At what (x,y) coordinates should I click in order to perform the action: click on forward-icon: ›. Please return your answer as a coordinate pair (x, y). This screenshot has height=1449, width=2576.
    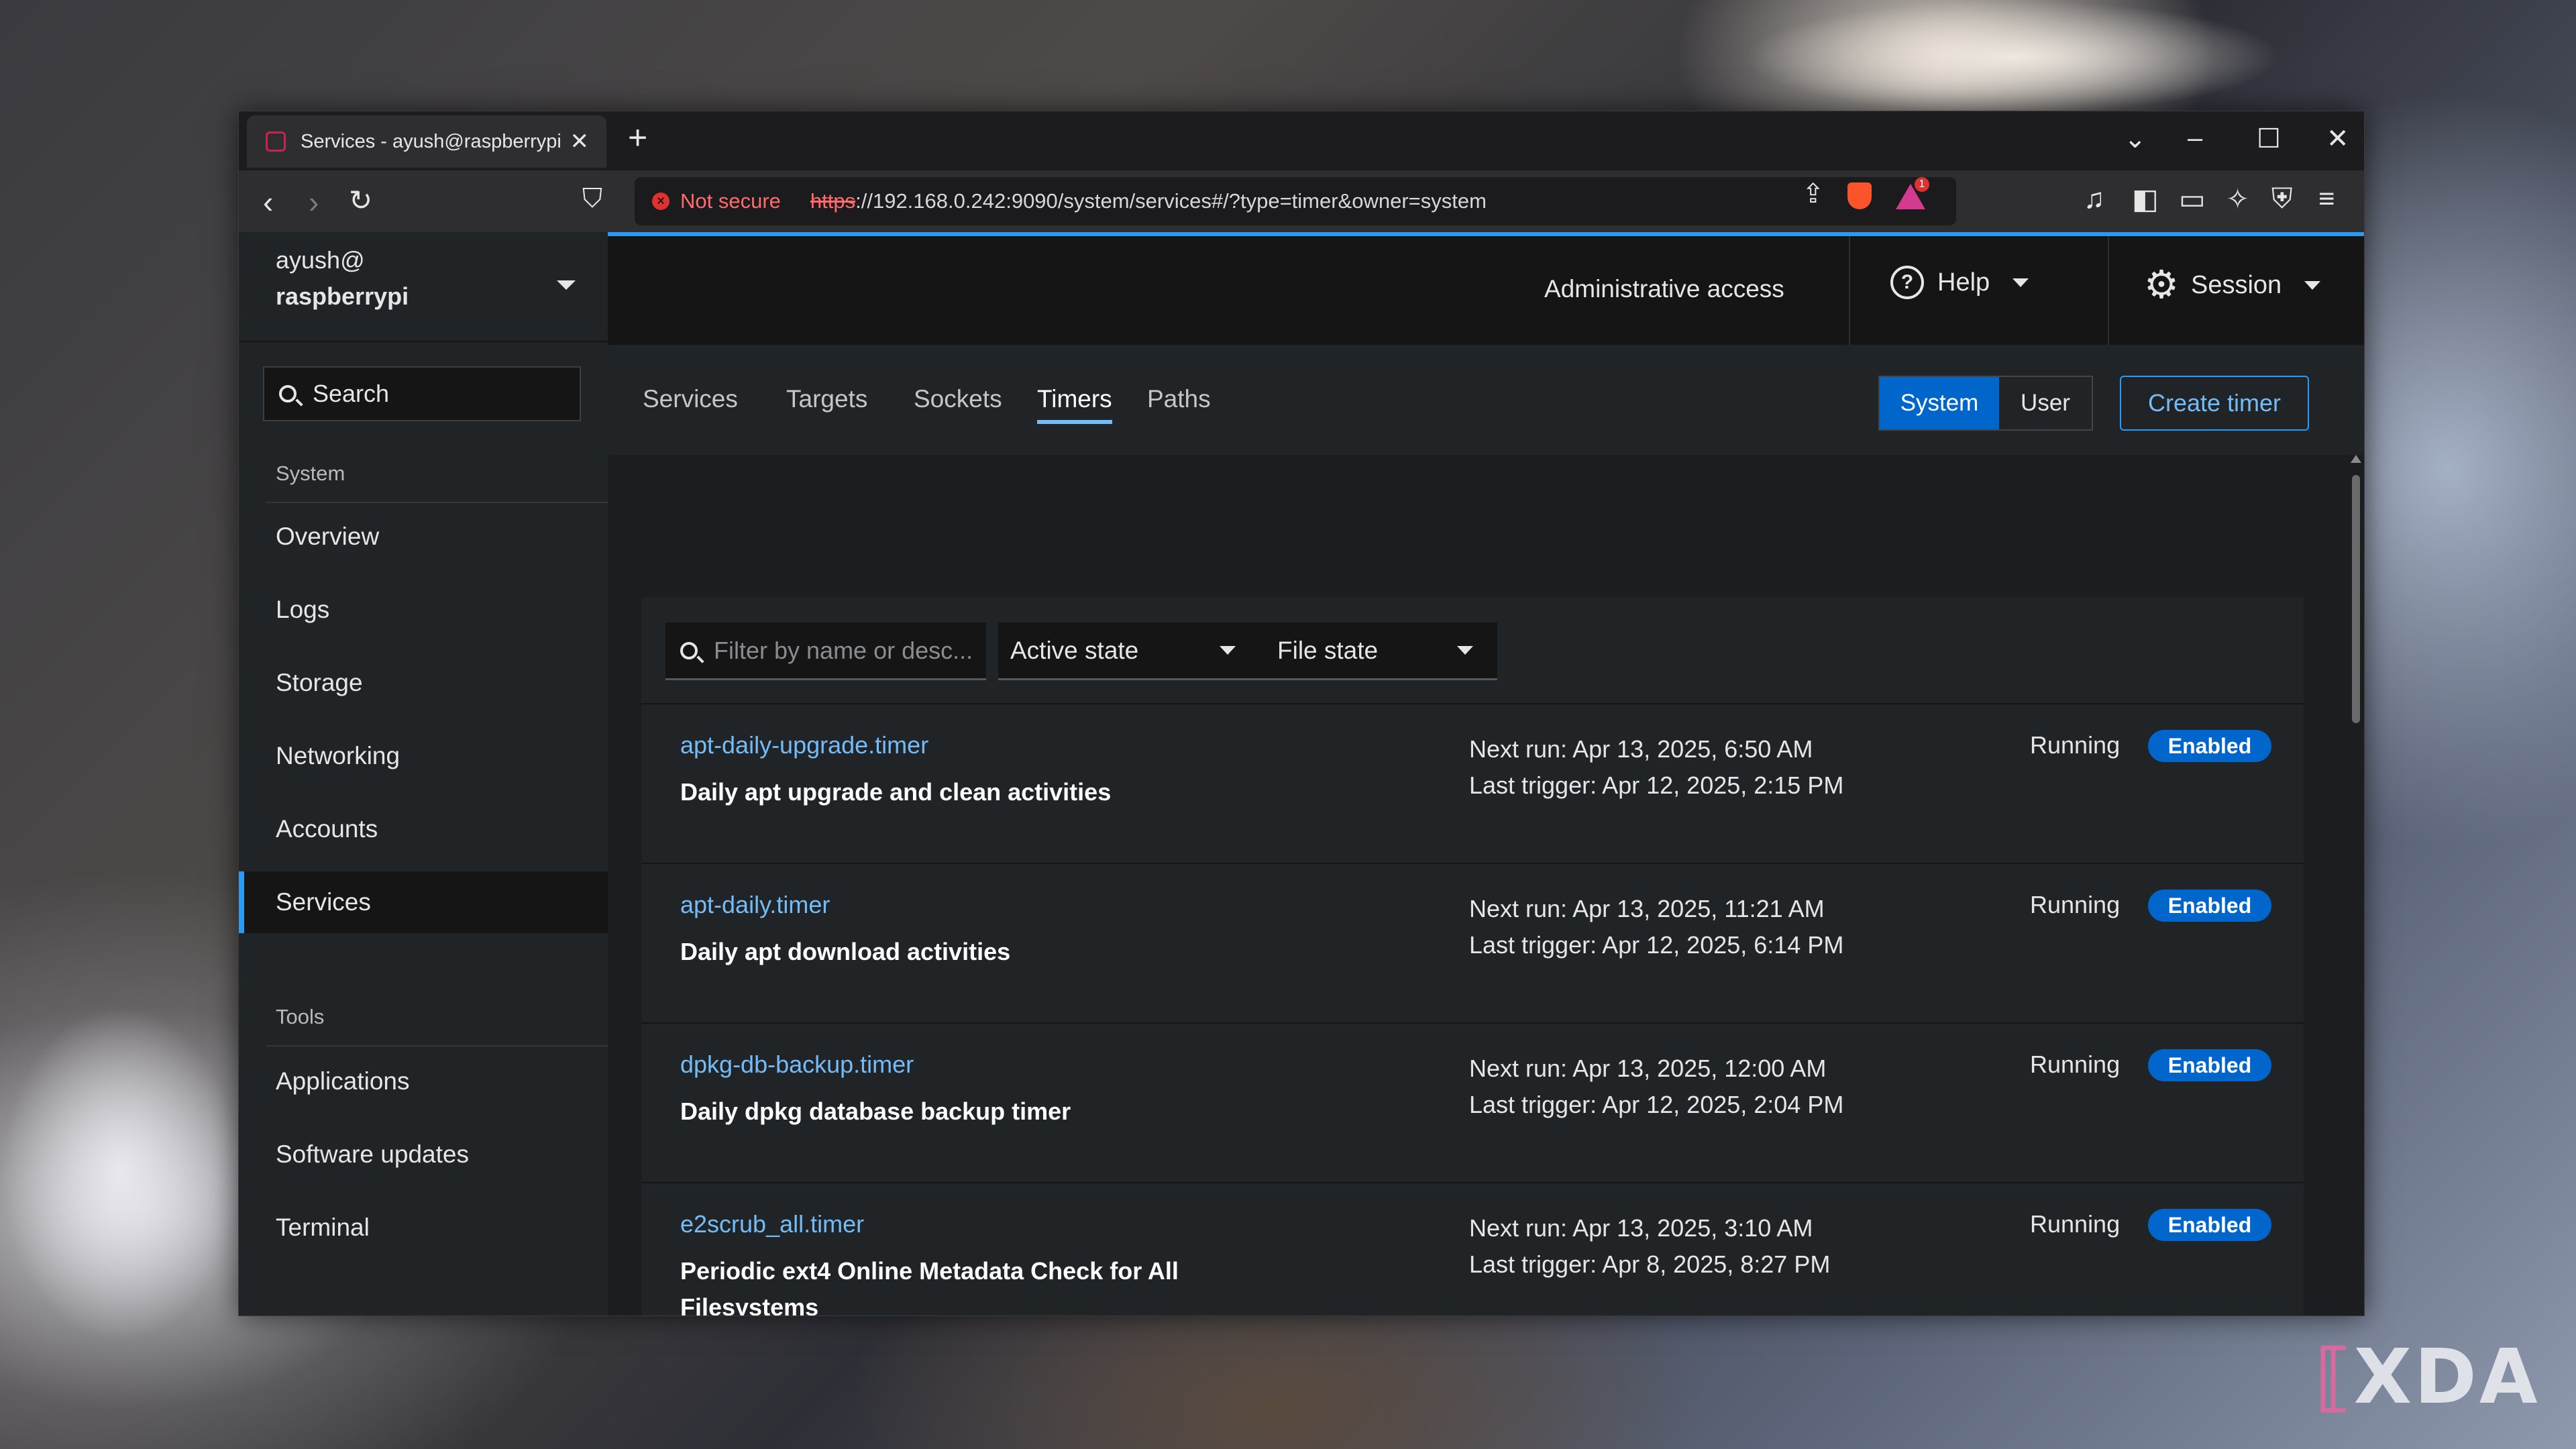
    Looking at the image, I should click on (314, 202).